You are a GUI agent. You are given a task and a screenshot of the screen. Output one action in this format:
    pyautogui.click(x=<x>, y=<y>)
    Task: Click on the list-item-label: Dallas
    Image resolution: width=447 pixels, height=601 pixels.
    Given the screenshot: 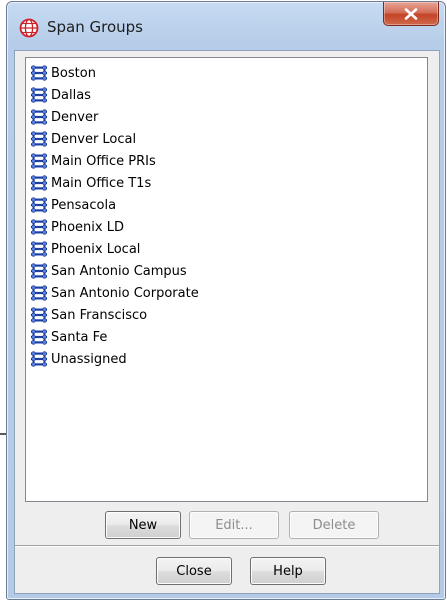 What is the action you would take?
    pyautogui.click(x=71, y=95)
    